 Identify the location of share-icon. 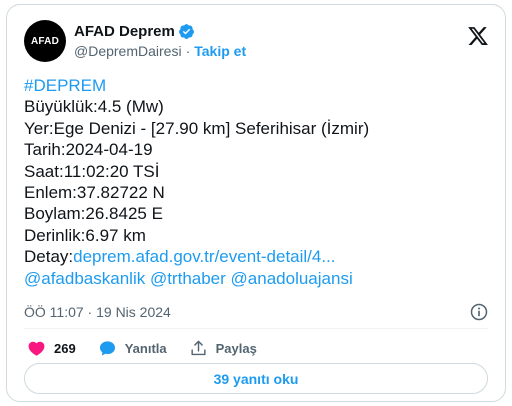
(198, 347).